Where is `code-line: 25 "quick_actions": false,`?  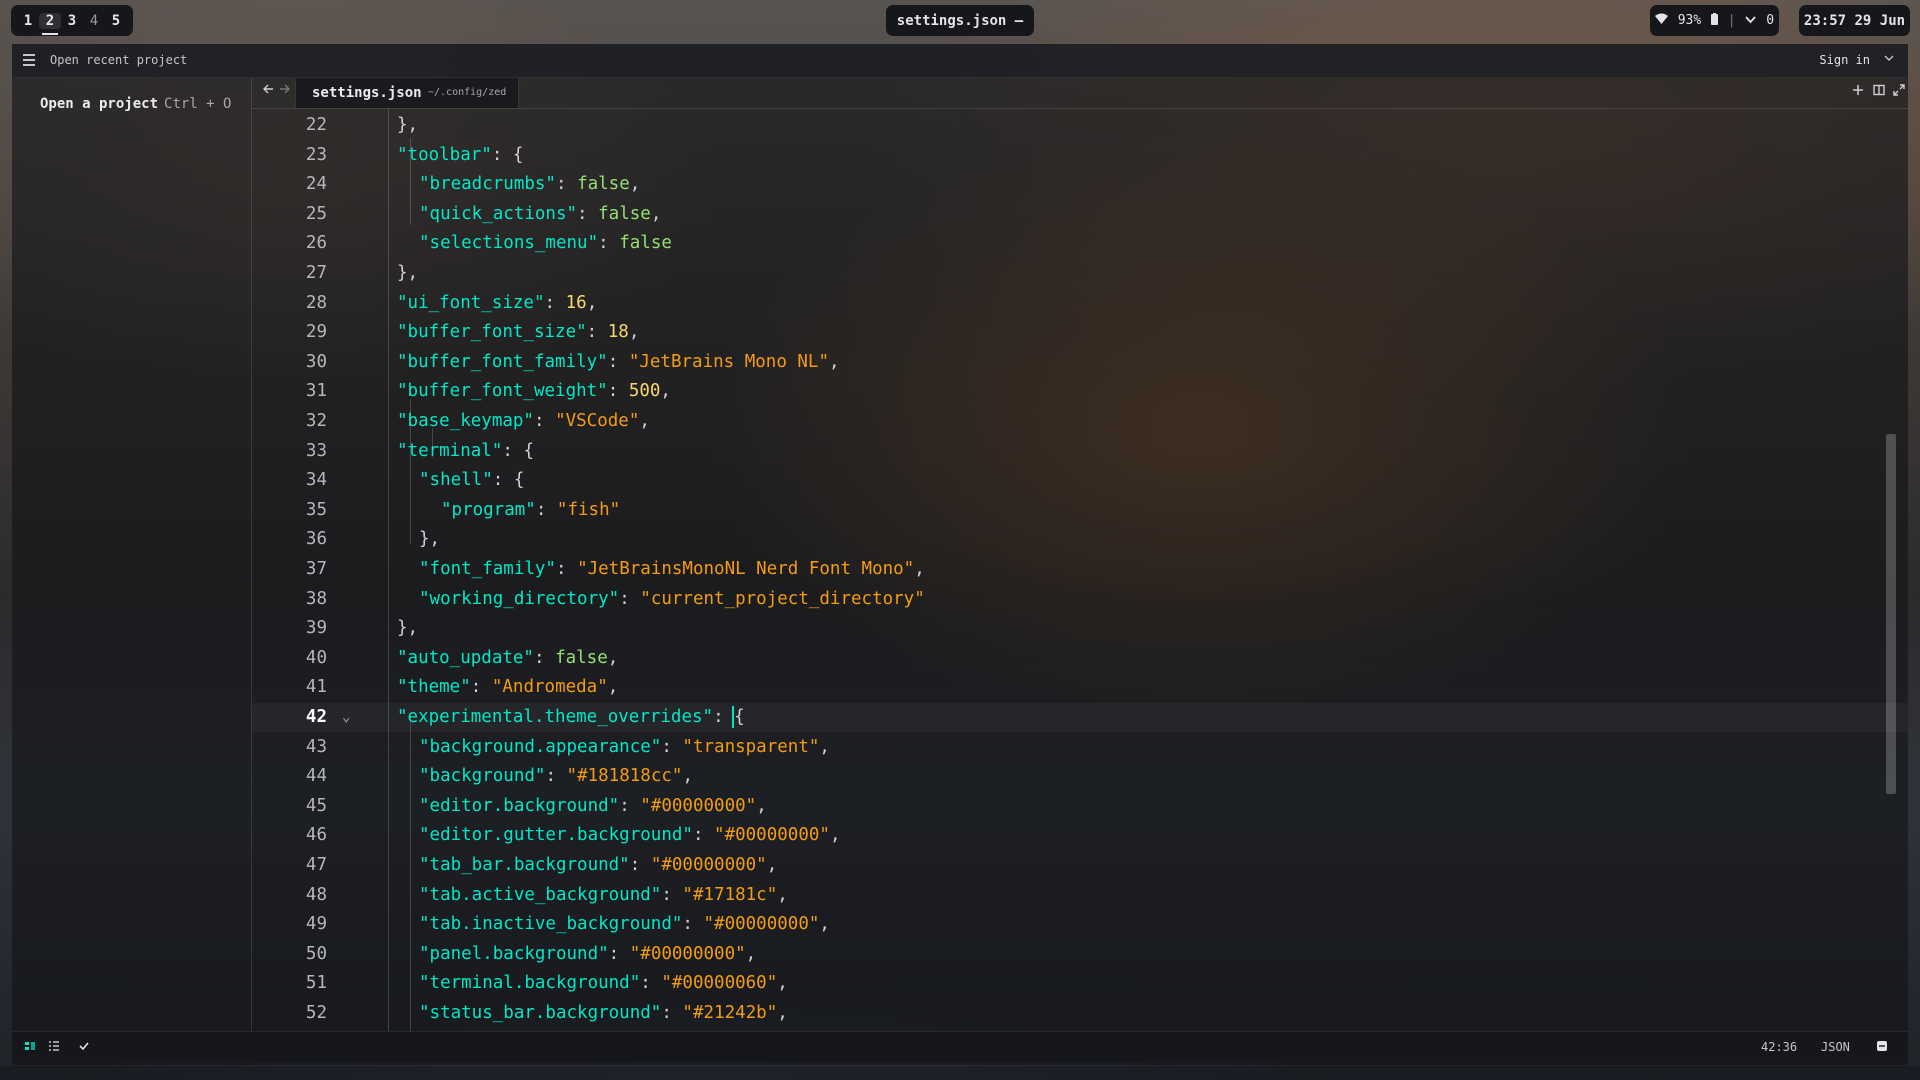 code-line: 25 "quick_actions": false, is located at coordinates (1080, 214).